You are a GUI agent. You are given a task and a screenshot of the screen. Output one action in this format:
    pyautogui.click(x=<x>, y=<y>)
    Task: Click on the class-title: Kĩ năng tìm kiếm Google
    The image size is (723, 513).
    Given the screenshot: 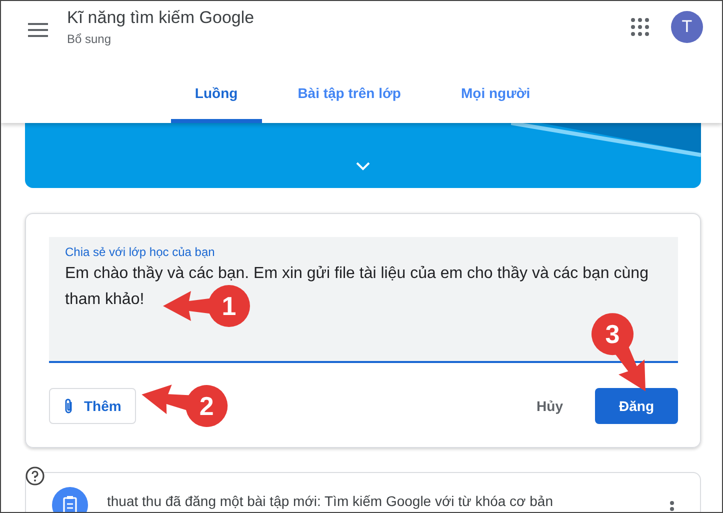 What is the action you would take?
    pyautogui.click(x=160, y=18)
    